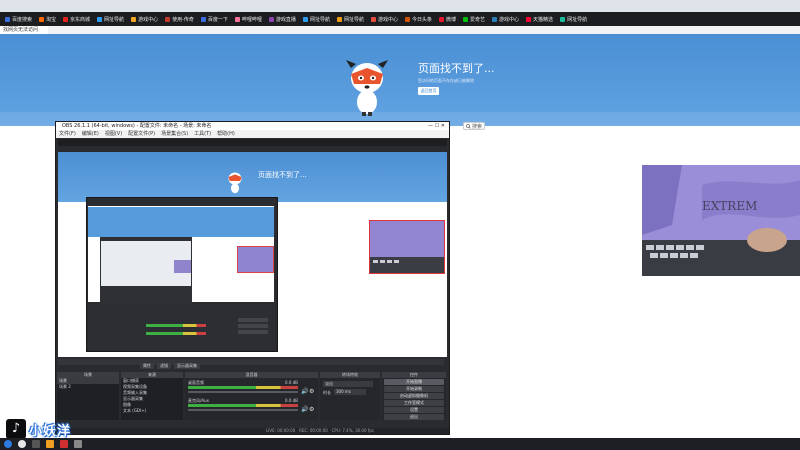 The height and width of the screenshot is (450, 800). What do you see at coordinates (468, 126) in the screenshot?
I see `search-icon` at bounding box center [468, 126].